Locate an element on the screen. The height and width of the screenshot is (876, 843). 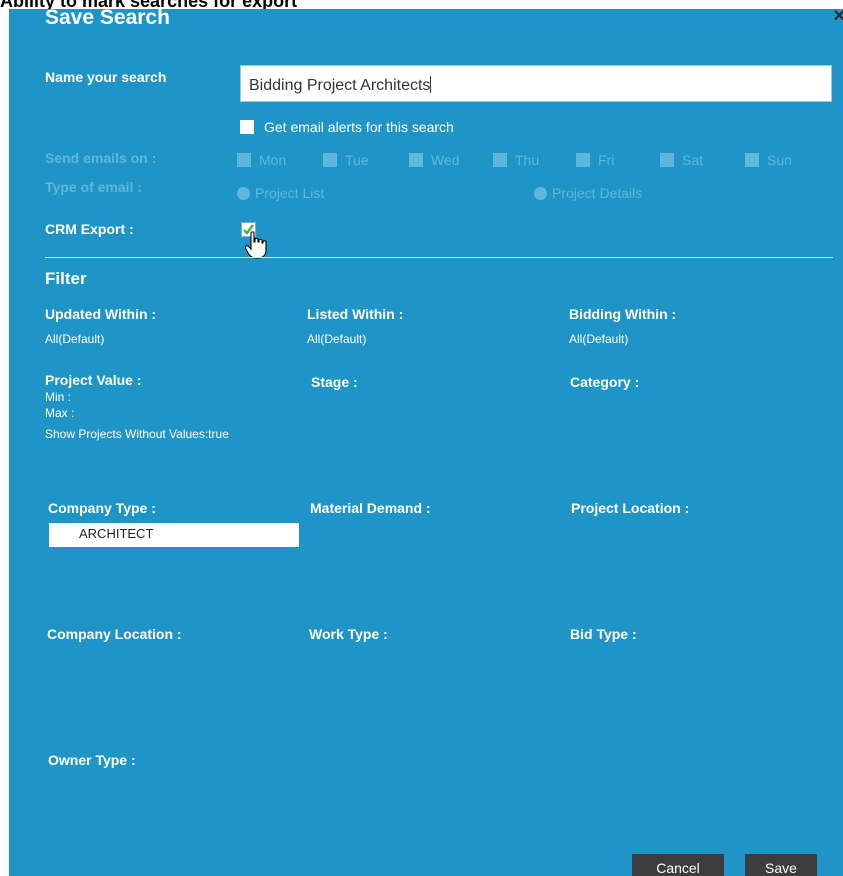
close-icon: × is located at coordinates (838, 18).